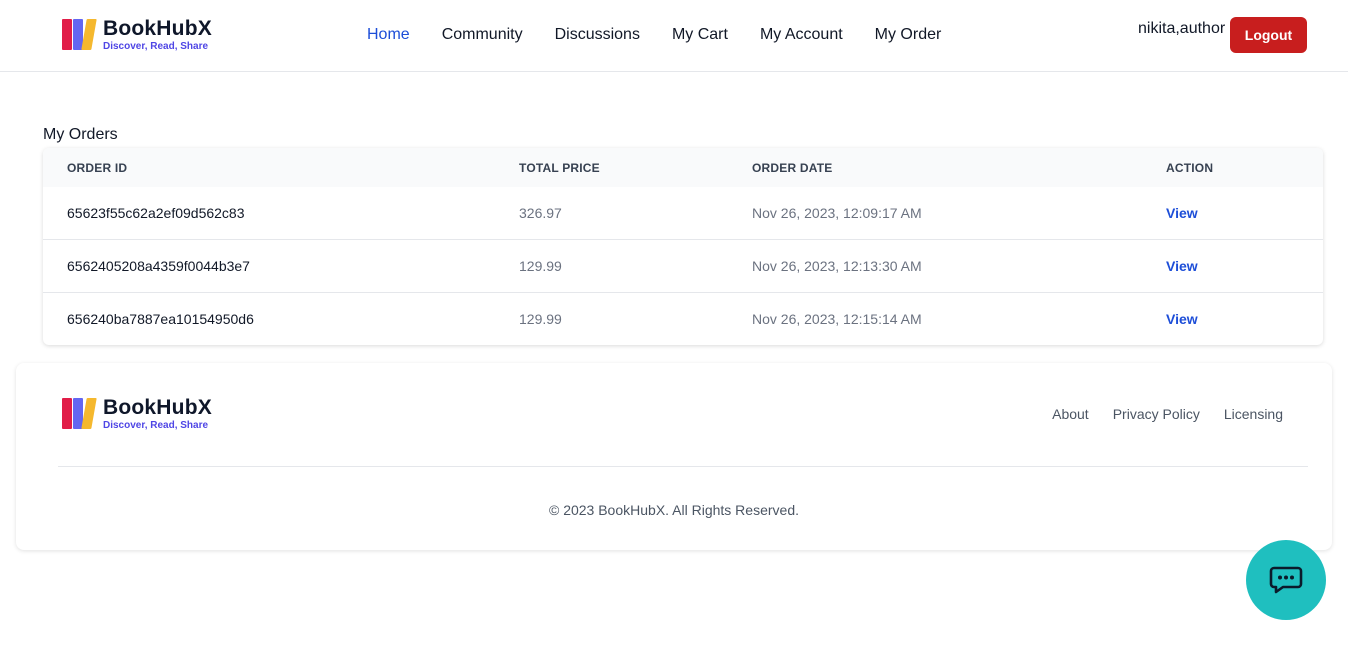 The width and height of the screenshot is (1348, 648). What do you see at coordinates (837, 213) in the screenshot?
I see `order-date: Nov 26, 2023, 12:09:17 AM` at bounding box center [837, 213].